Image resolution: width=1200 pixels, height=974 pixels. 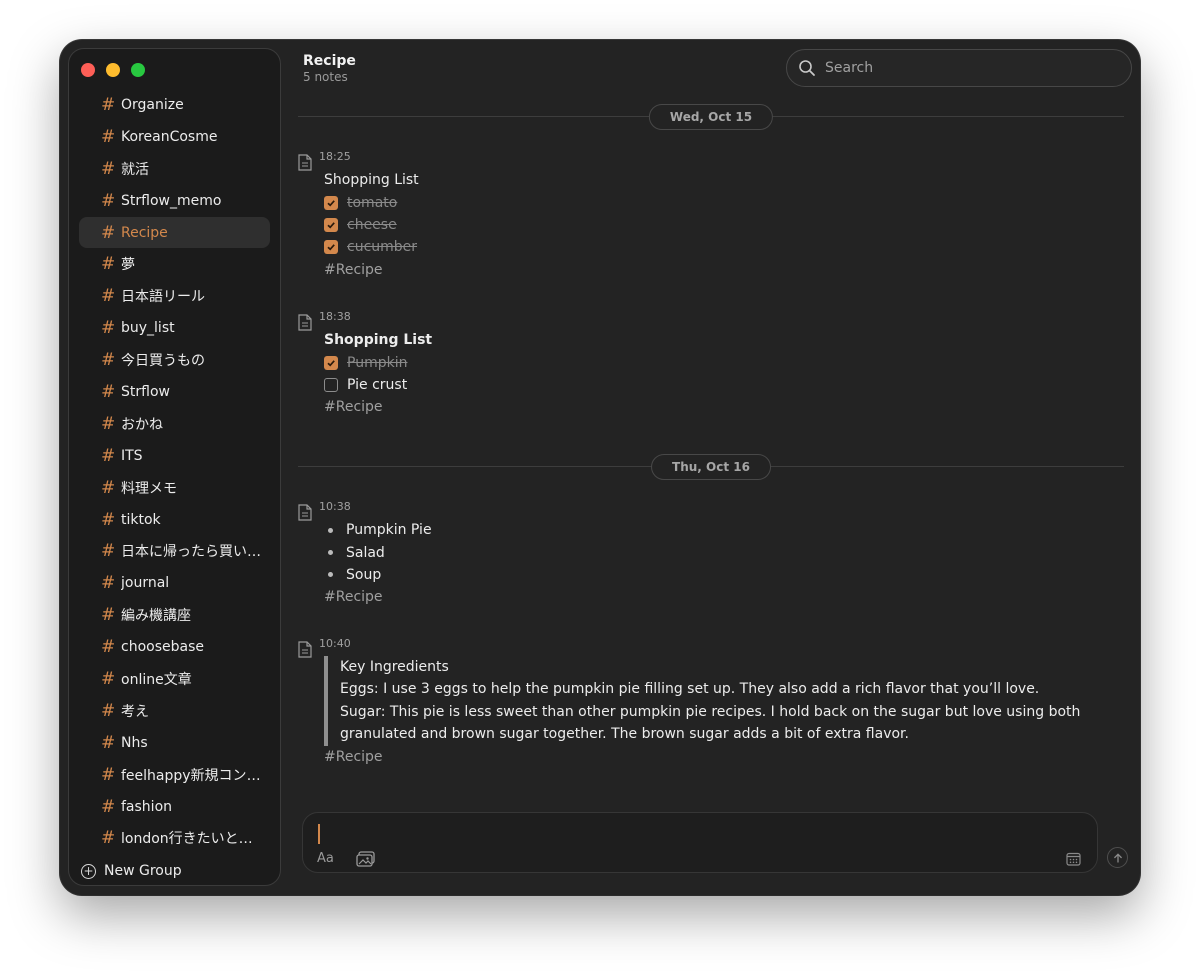 I want to click on calendar-icon, so click(x=1073, y=859).